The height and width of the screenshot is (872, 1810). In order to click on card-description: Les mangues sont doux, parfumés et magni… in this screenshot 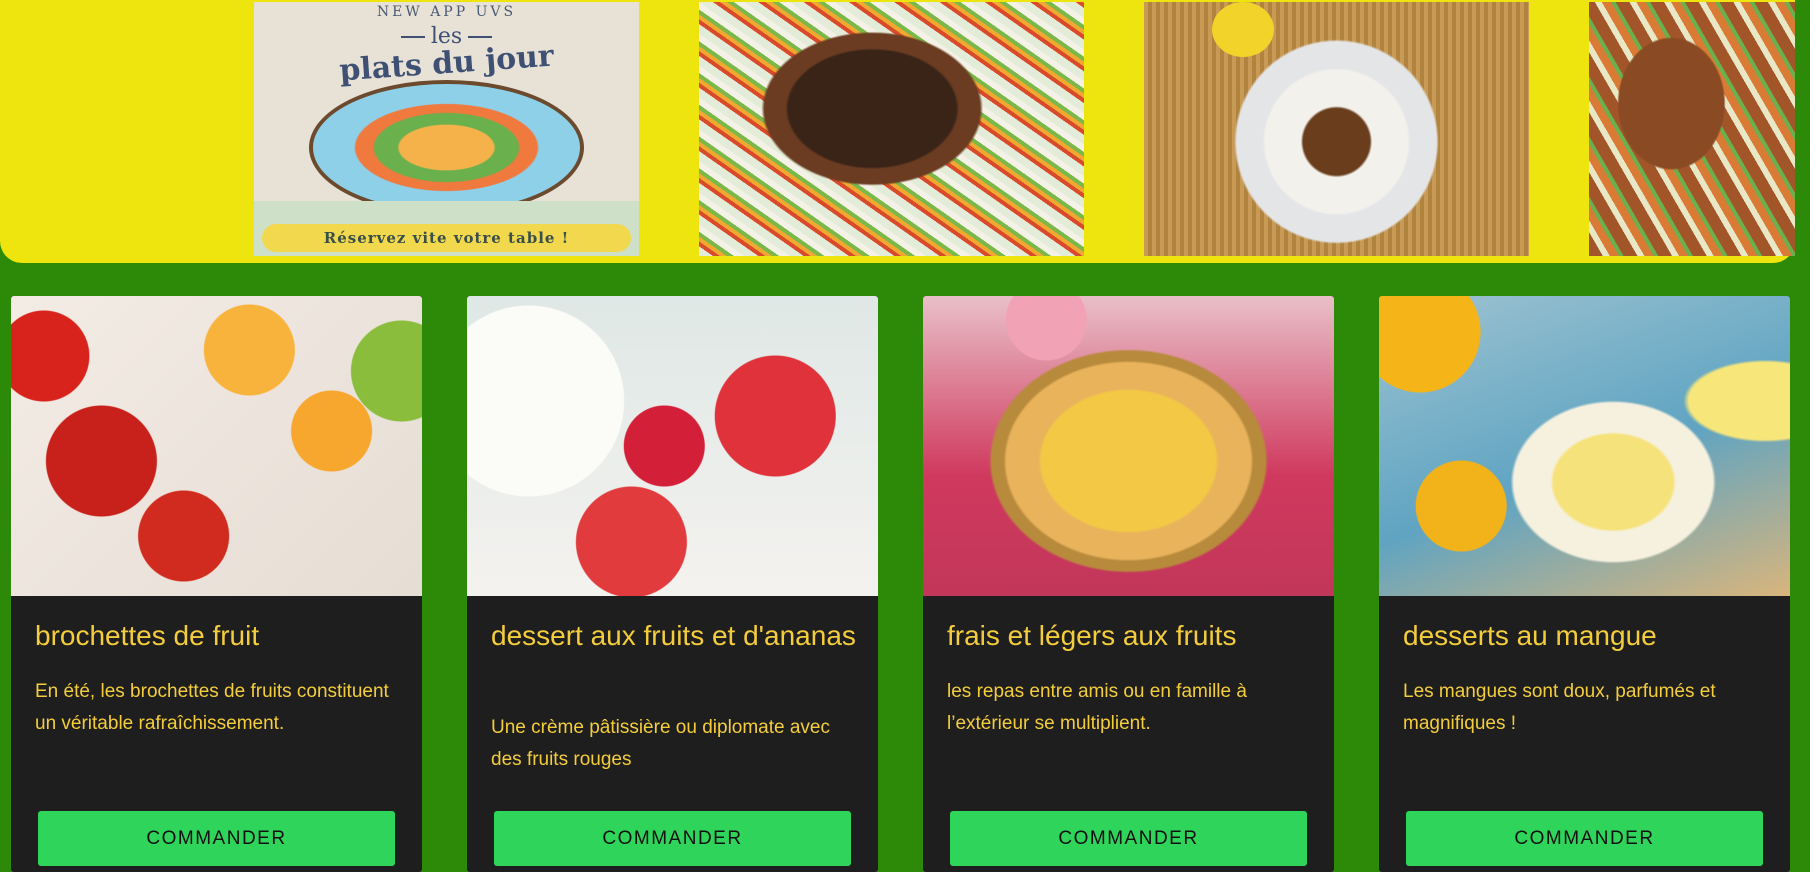, I will do `click(1559, 707)`.